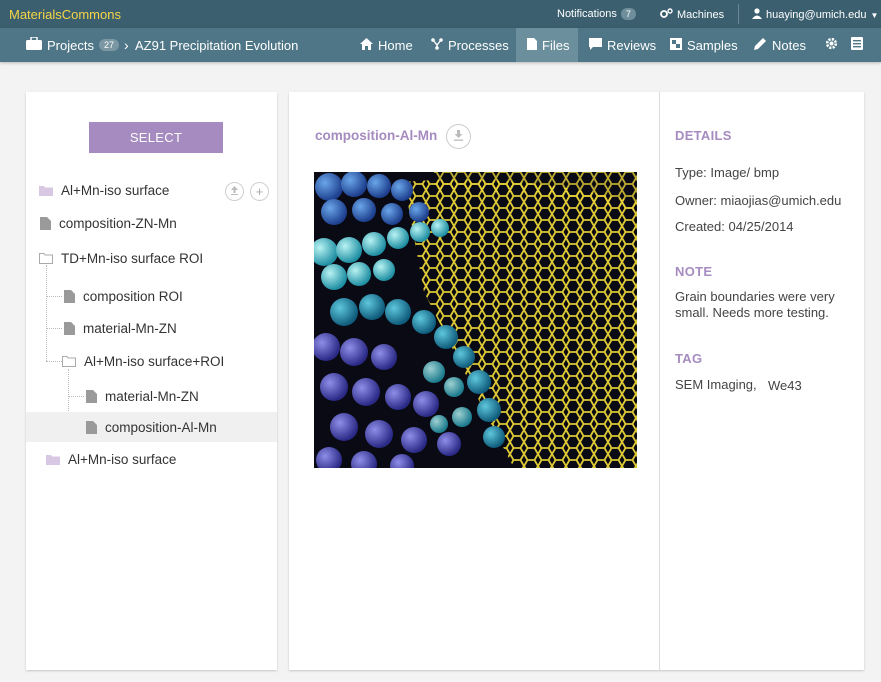  What do you see at coordinates (376, 135) in the screenshot?
I see `file-title: composition-Al-Mn` at bounding box center [376, 135].